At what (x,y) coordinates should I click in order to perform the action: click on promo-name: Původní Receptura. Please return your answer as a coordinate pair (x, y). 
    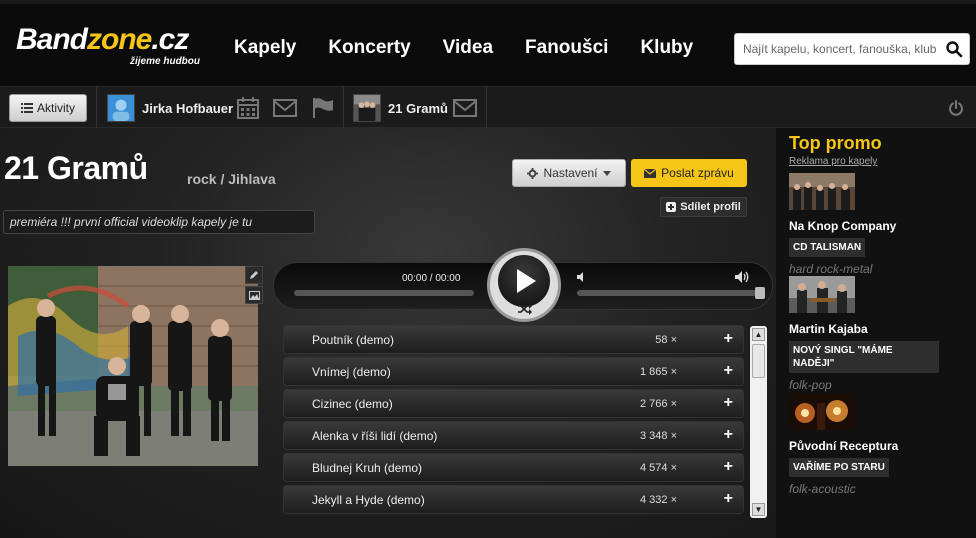
    Looking at the image, I should click on (844, 446).